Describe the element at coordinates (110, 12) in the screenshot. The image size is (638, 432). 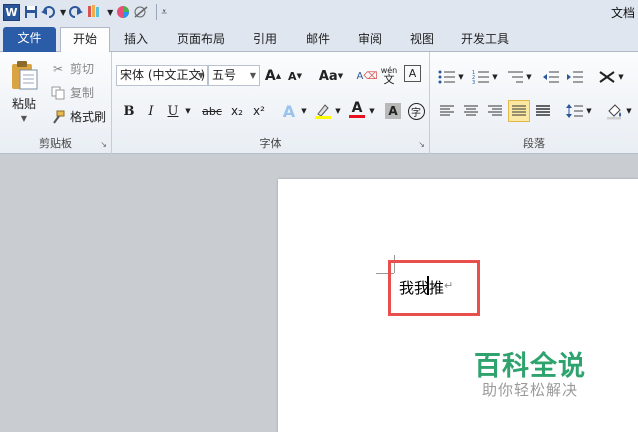
I see `customize-dropdown-icon: ▼` at that location.